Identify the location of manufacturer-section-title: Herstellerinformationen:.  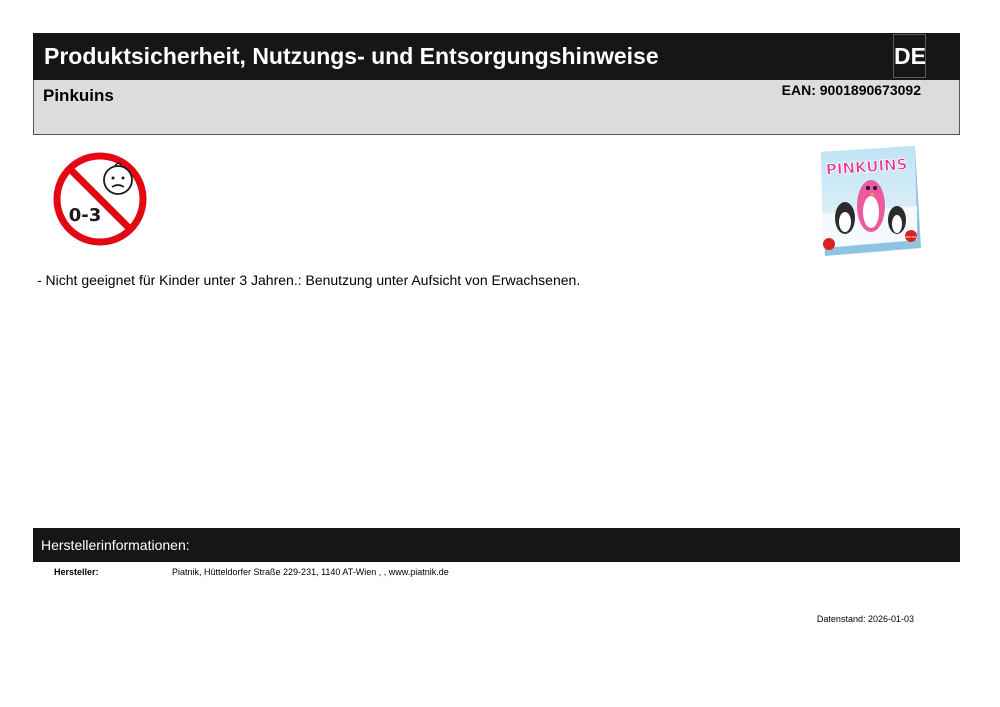
(115, 545).